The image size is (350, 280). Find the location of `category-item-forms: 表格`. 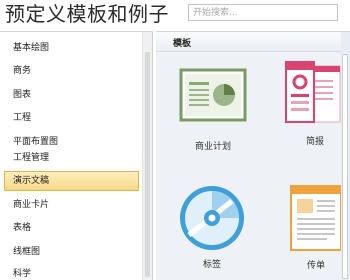

category-item-forms: 表格 is located at coordinates (71, 228).